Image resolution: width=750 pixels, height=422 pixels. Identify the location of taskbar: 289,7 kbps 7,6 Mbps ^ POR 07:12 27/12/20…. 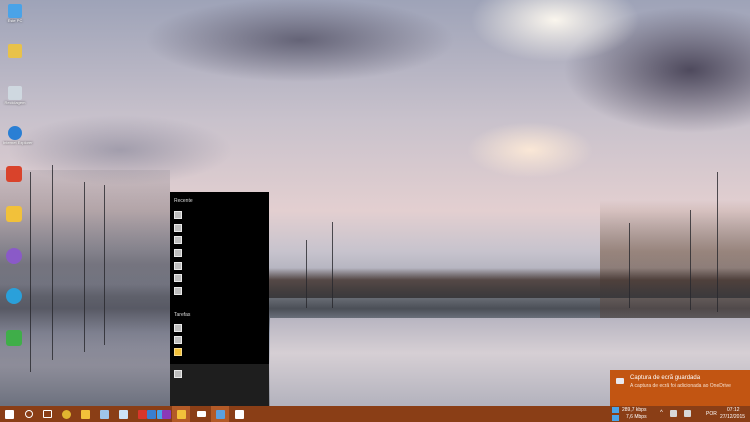
(375, 414).